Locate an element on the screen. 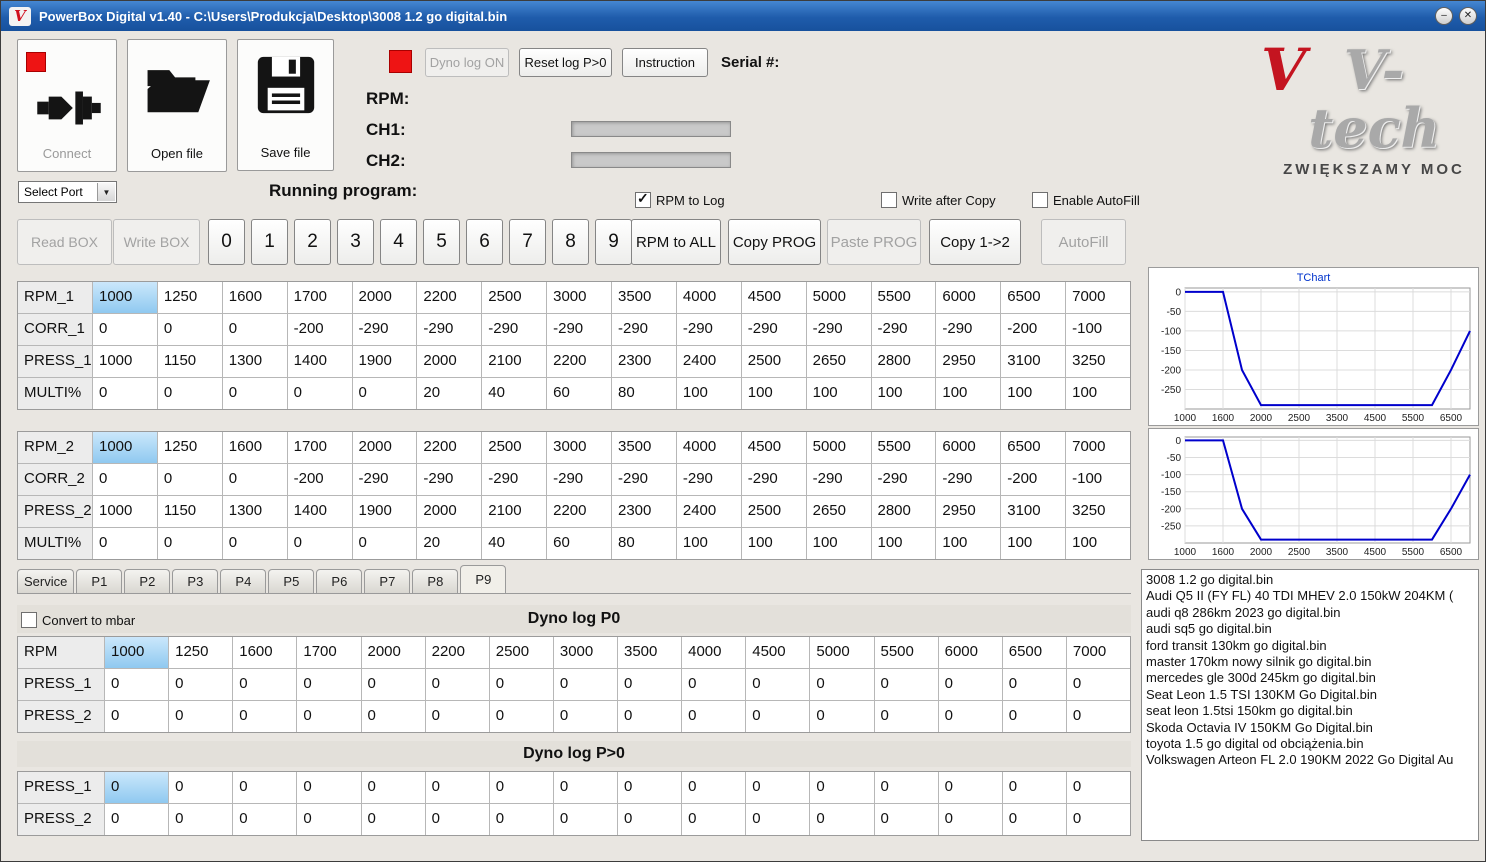 The height and width of the screenshot is (862, 1486). select-port-dropdown: Select Port ▼ is located at coordinates (67, 192).